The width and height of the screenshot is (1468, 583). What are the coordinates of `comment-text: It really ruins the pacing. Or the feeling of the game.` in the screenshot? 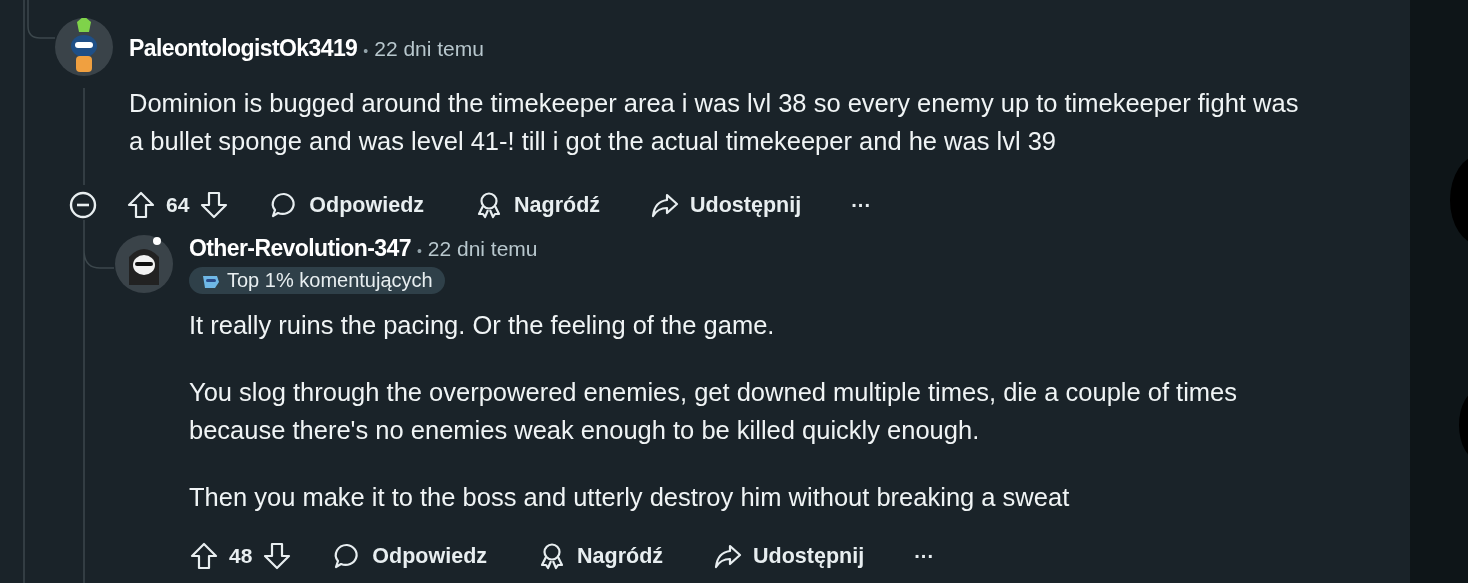 It's located at (482, 325).